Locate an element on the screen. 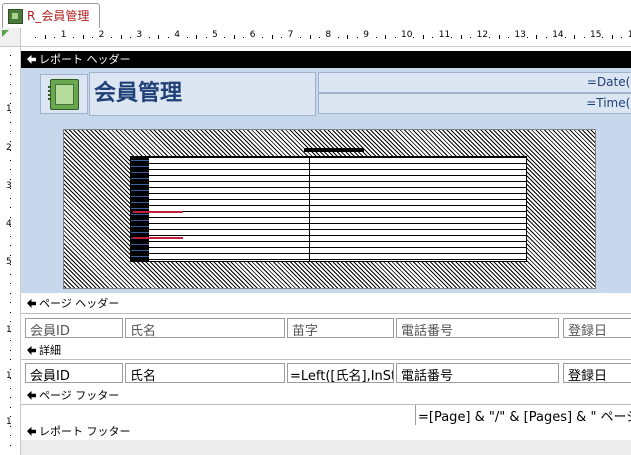  detail-band: 会員ID 氏名 =Left([氏名],InStr([氏名] 電話番号 登録日 is located at coordinates (326, 373).